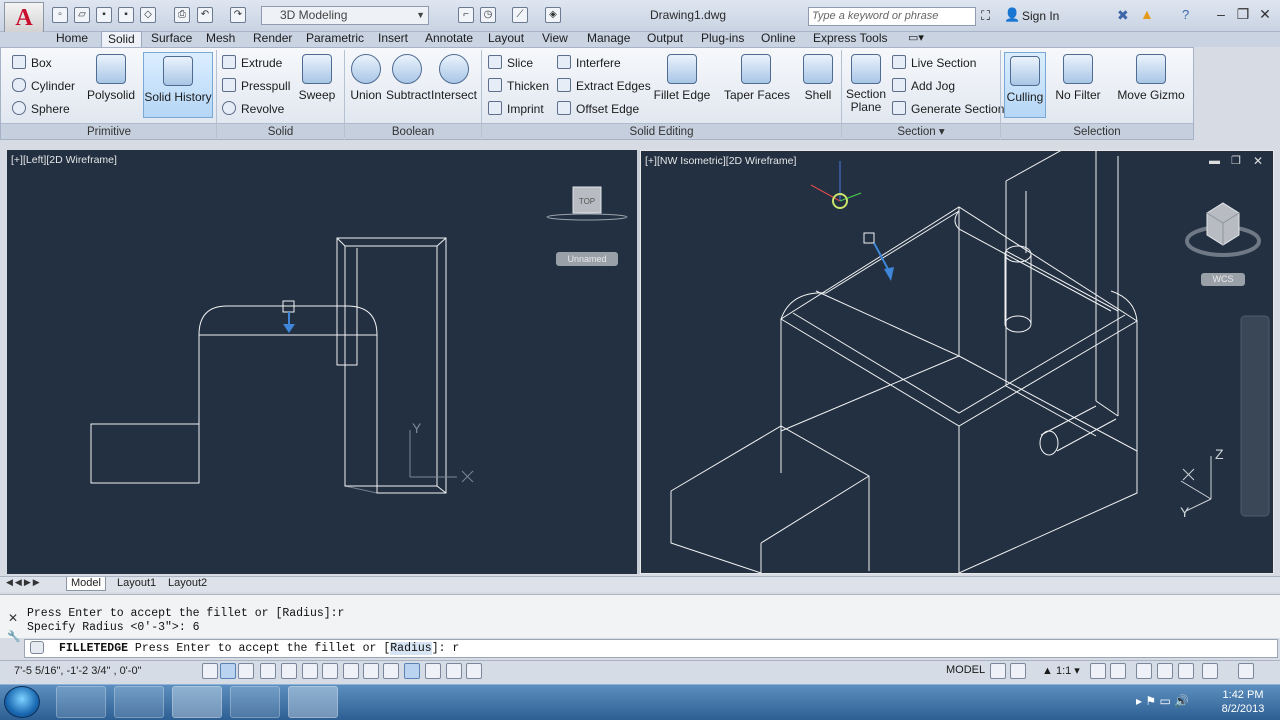  Describe the element at coordinates (1185, 14) in the screenshot. I see `help-icon: ?` at that location.